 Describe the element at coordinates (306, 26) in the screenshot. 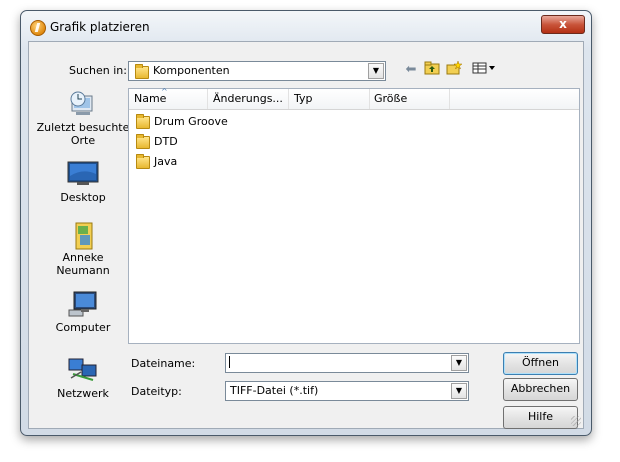

I see `title-bar: Grafik platzieren x` at that location.